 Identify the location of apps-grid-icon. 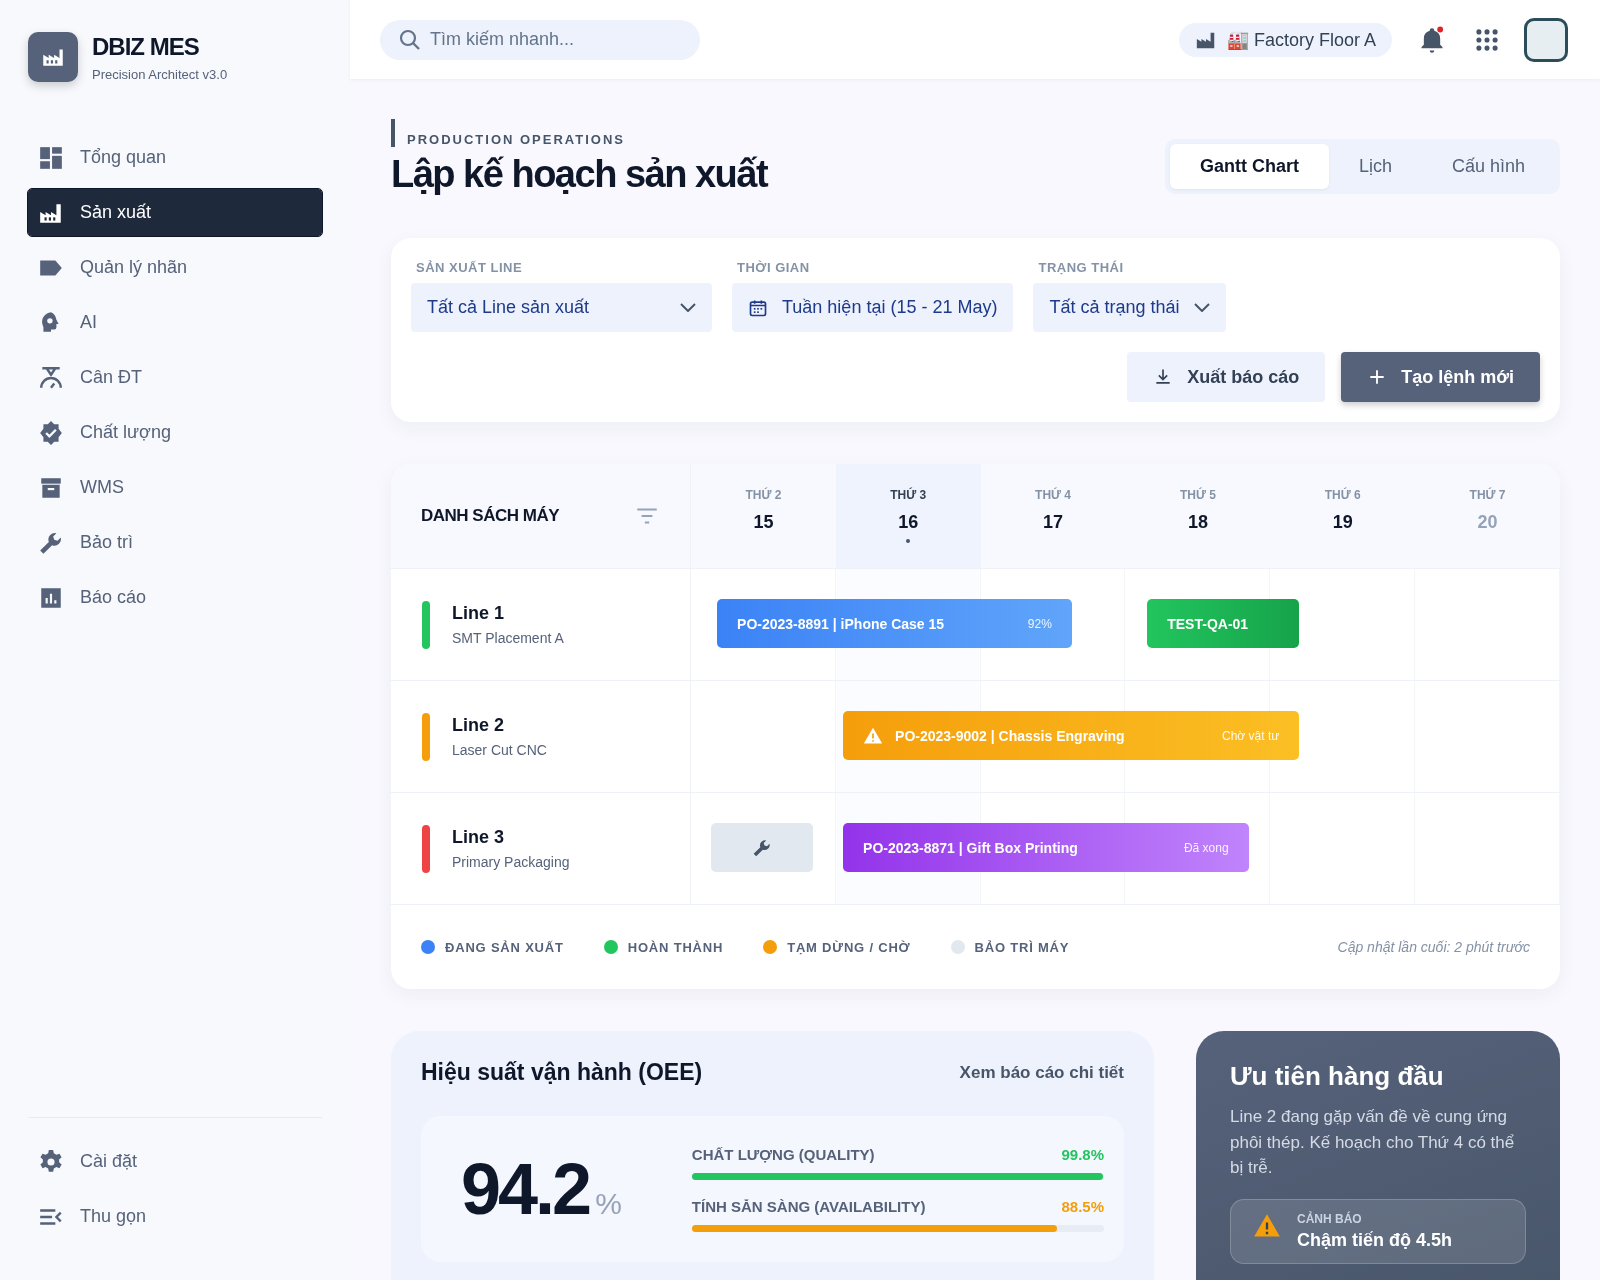
(1487, 39).